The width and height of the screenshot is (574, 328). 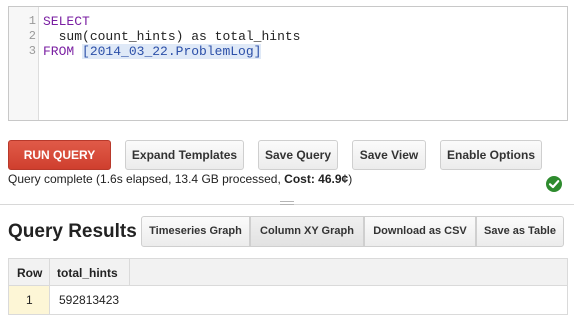 What do you see at coordinates (389, 155) in the screenshot?
I see `save-view-button: Save View` at bounding box center [389, 155].